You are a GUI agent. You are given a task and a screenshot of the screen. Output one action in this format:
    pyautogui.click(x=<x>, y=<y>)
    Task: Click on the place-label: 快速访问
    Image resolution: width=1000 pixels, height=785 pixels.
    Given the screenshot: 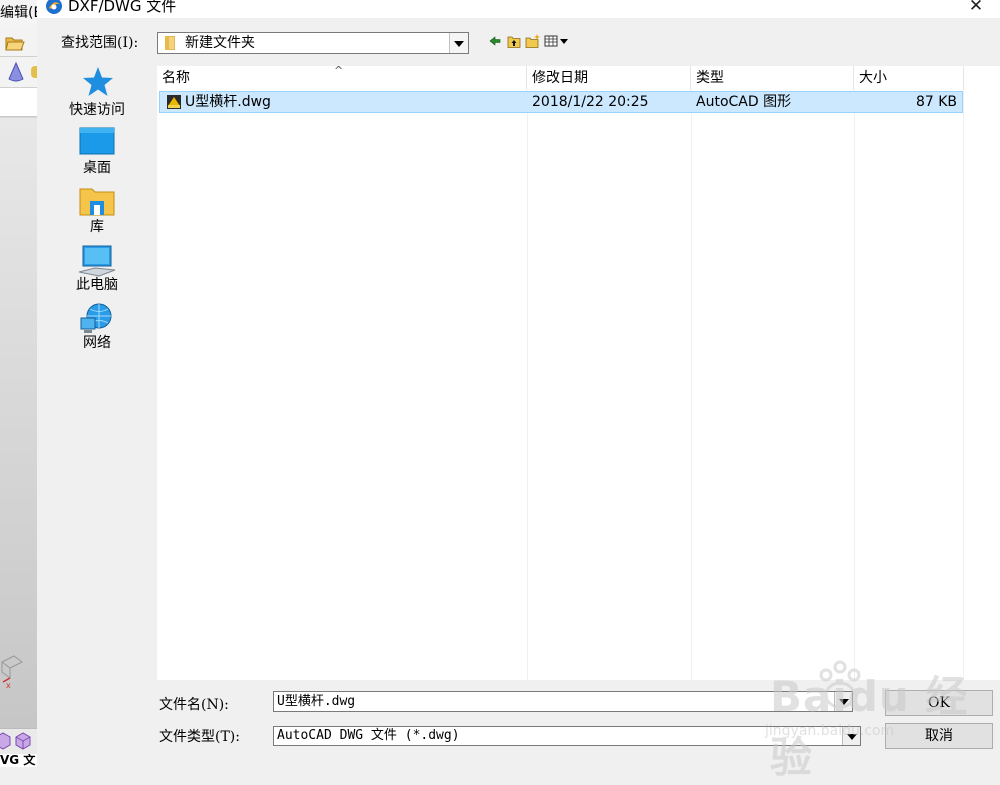 What is the action you would take?
    pyautogui.click(x=97, y=110)
    